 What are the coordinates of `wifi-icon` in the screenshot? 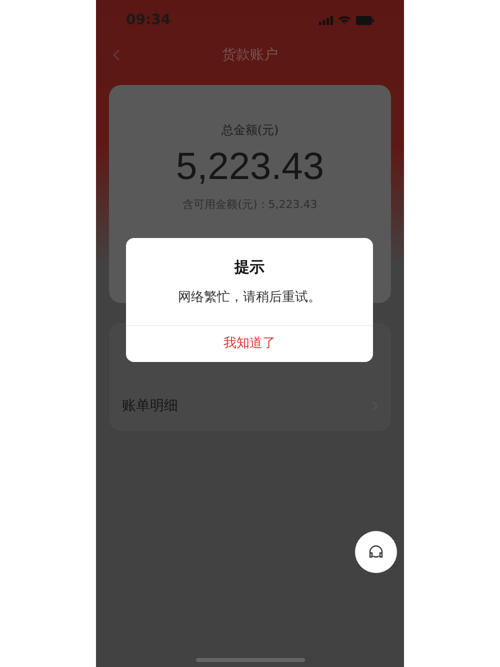 It's located at (344, 20).